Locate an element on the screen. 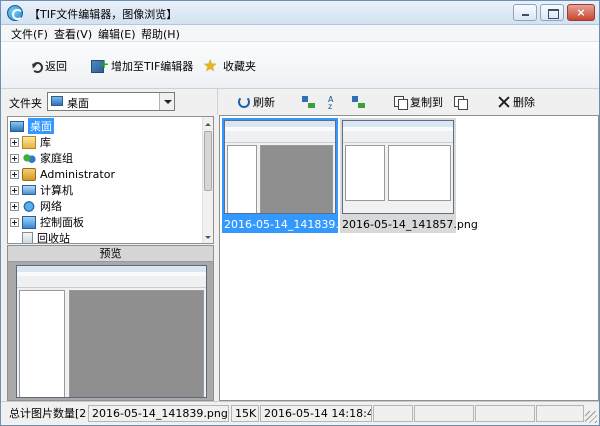  back-button: 返回 is located at coordinates (48, 66).